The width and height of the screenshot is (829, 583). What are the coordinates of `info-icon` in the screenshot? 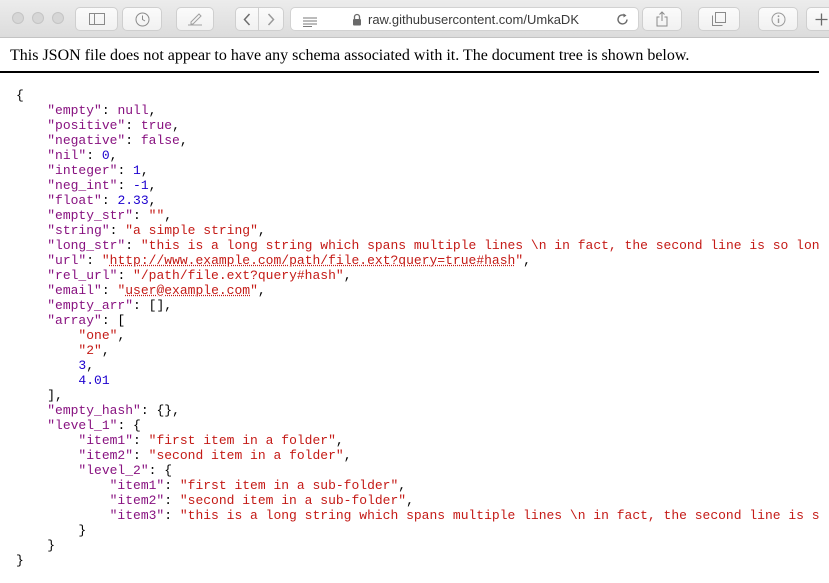 It's located at (778, 19).